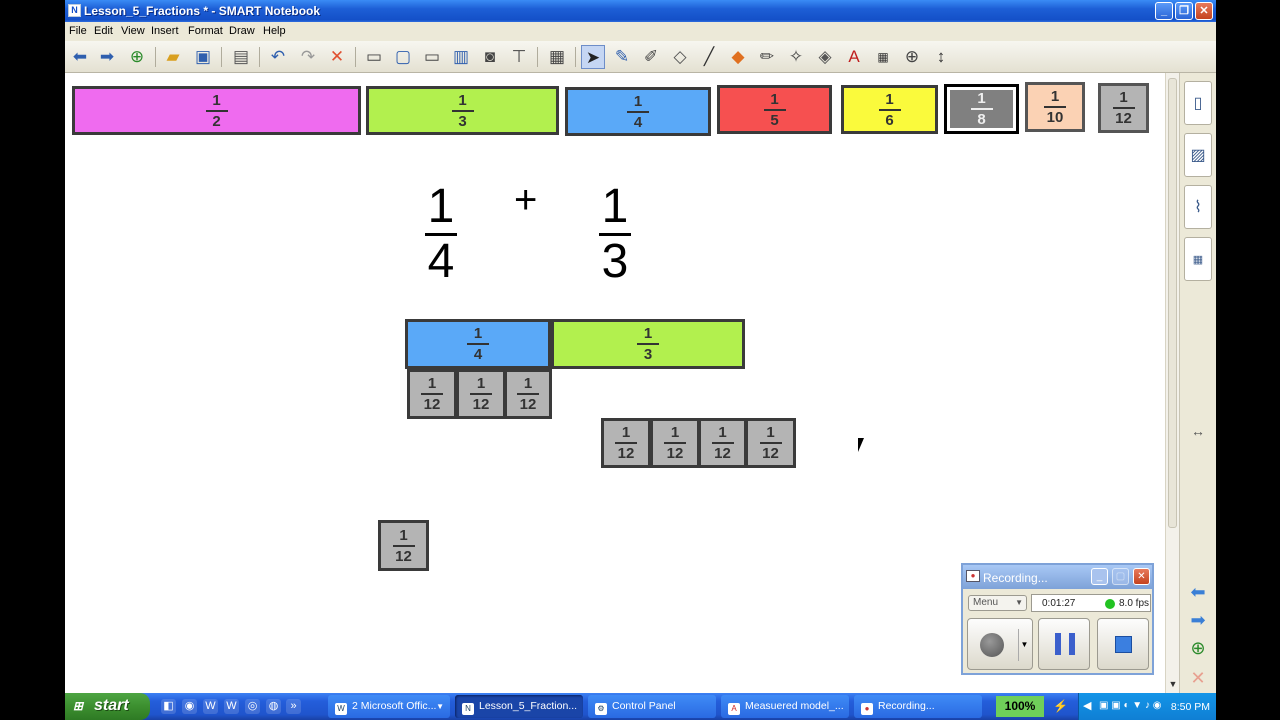 Image resolution: width=1280 pixels, height=720 pixels. What do you see at coordinates (278, 57) in the screenshot?
I see `undo-icon: ↶` at bounding box center [278, 57].